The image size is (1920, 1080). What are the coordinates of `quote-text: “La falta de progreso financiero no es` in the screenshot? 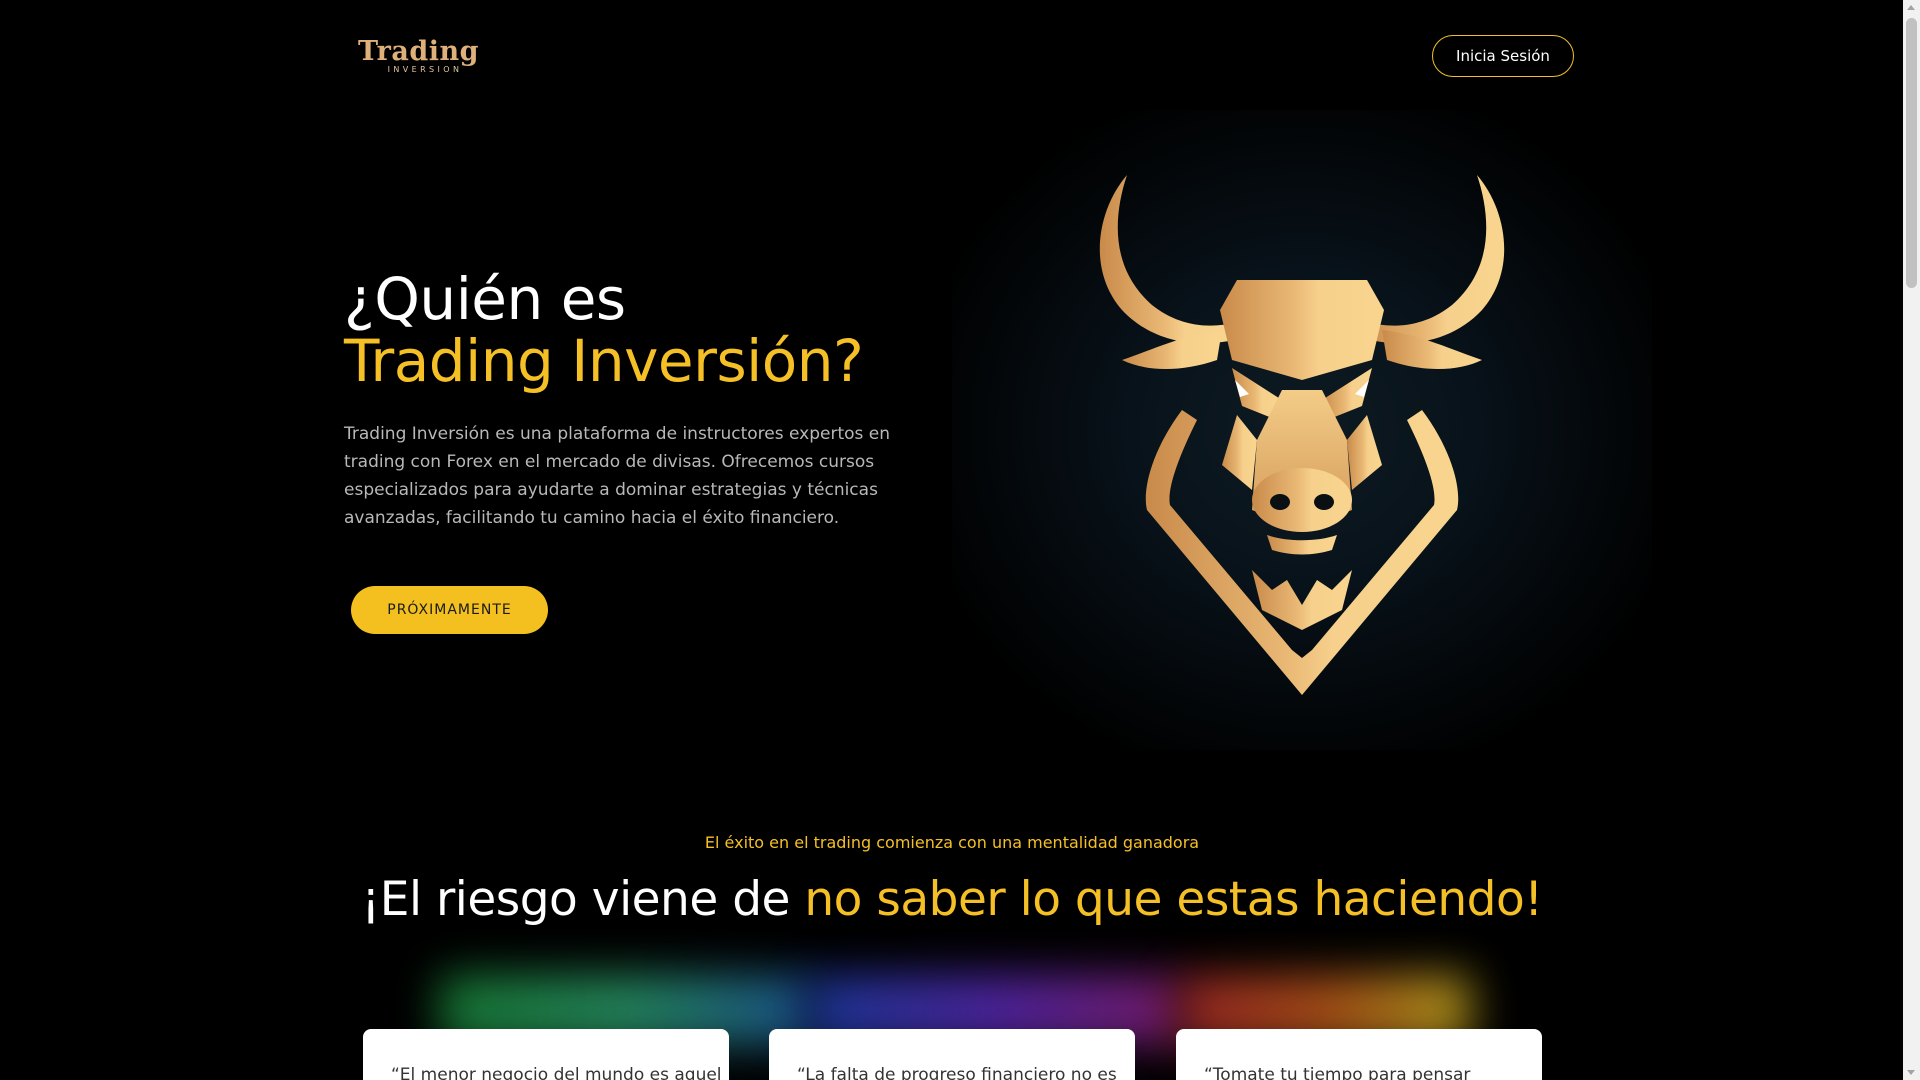 It's located at (957, 1072).